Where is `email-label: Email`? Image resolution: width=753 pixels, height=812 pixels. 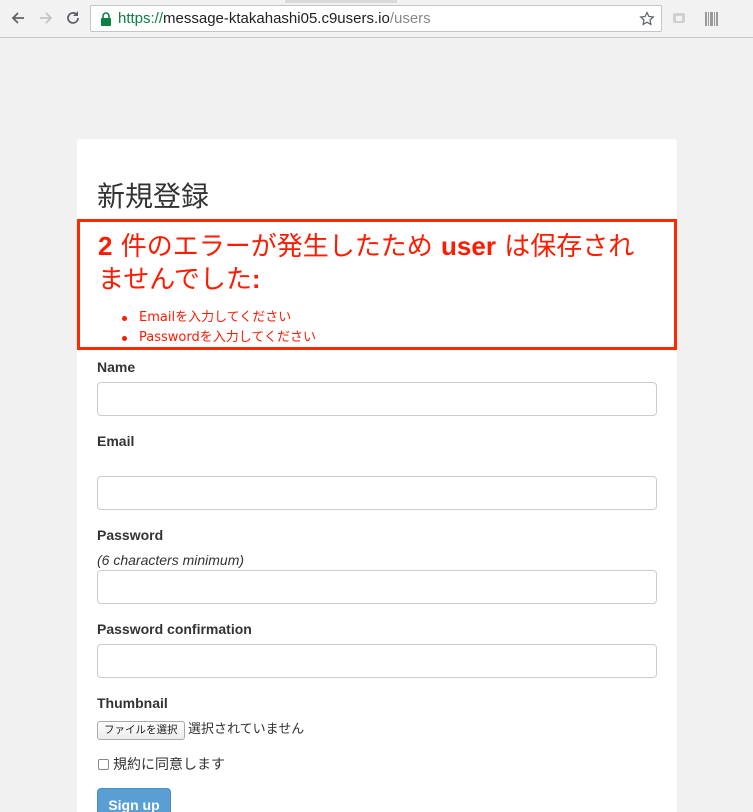 email-label: Email is located at coordinates (116, 441).